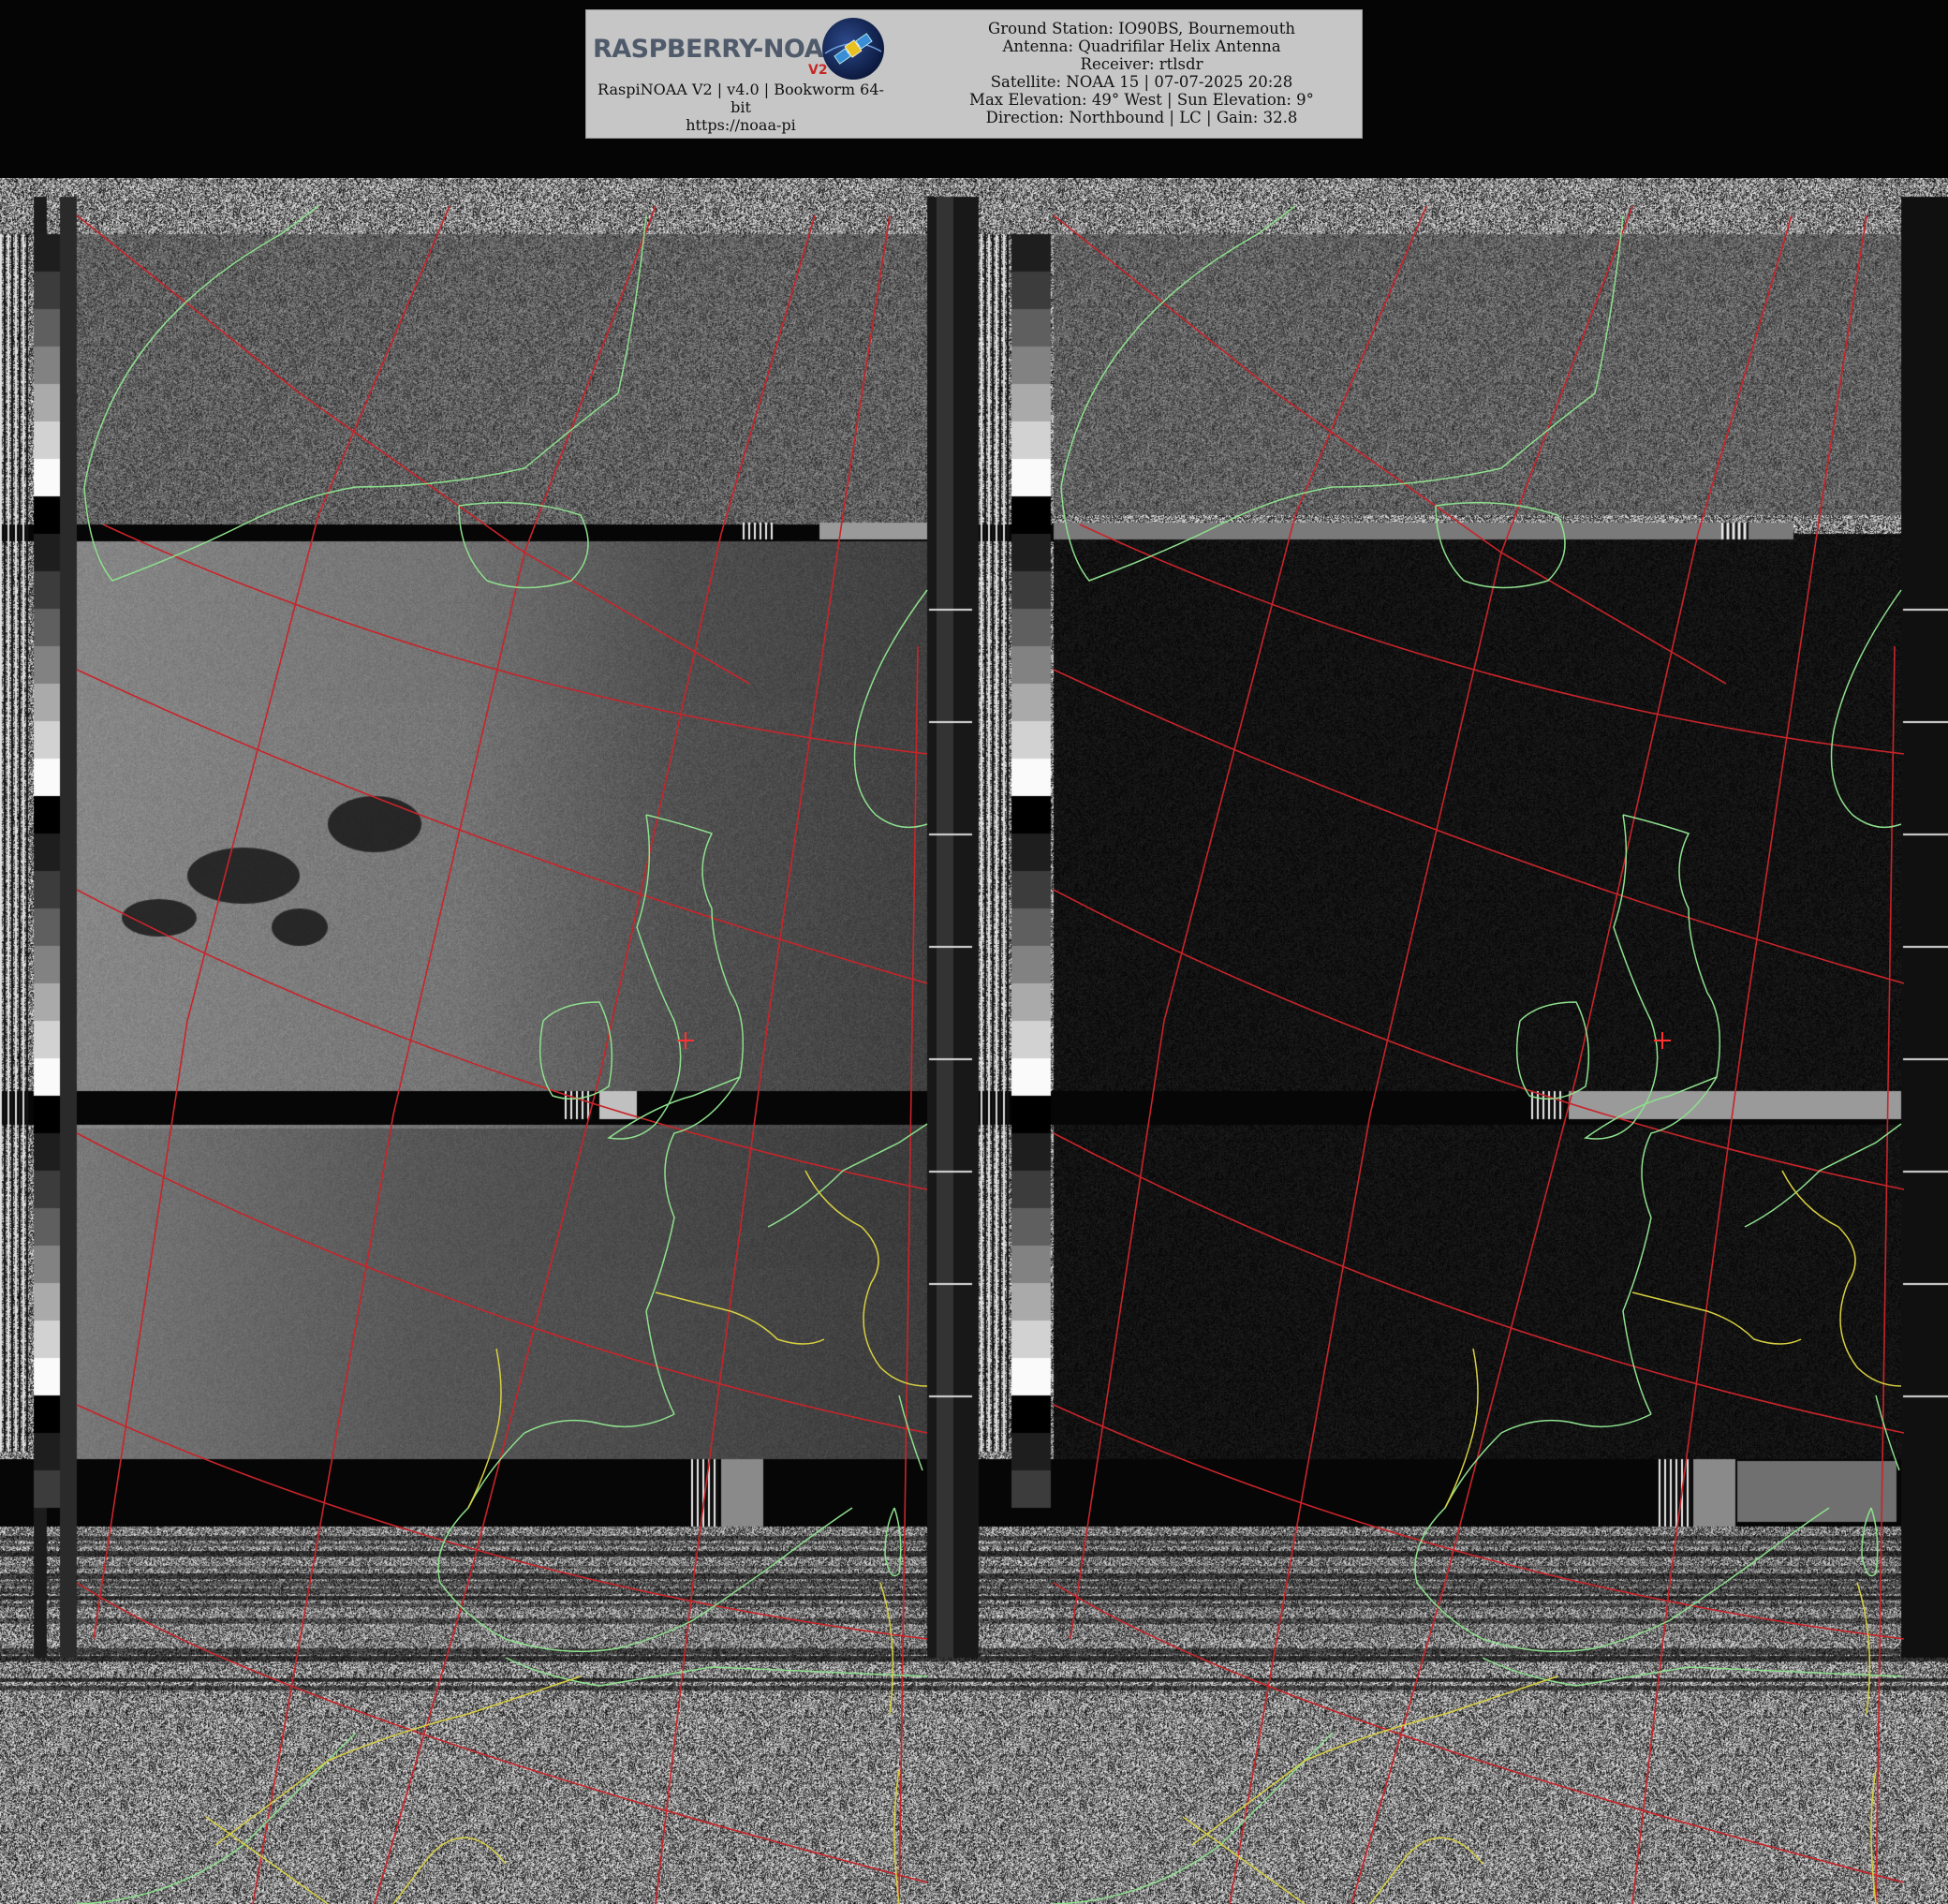 Image resolution: width=1948 pixels, height=1904 pixels. What do you see at coordinates (818, 70) in the screenshot?
I see `logo-version: V2` at bounding box center [818, 70].